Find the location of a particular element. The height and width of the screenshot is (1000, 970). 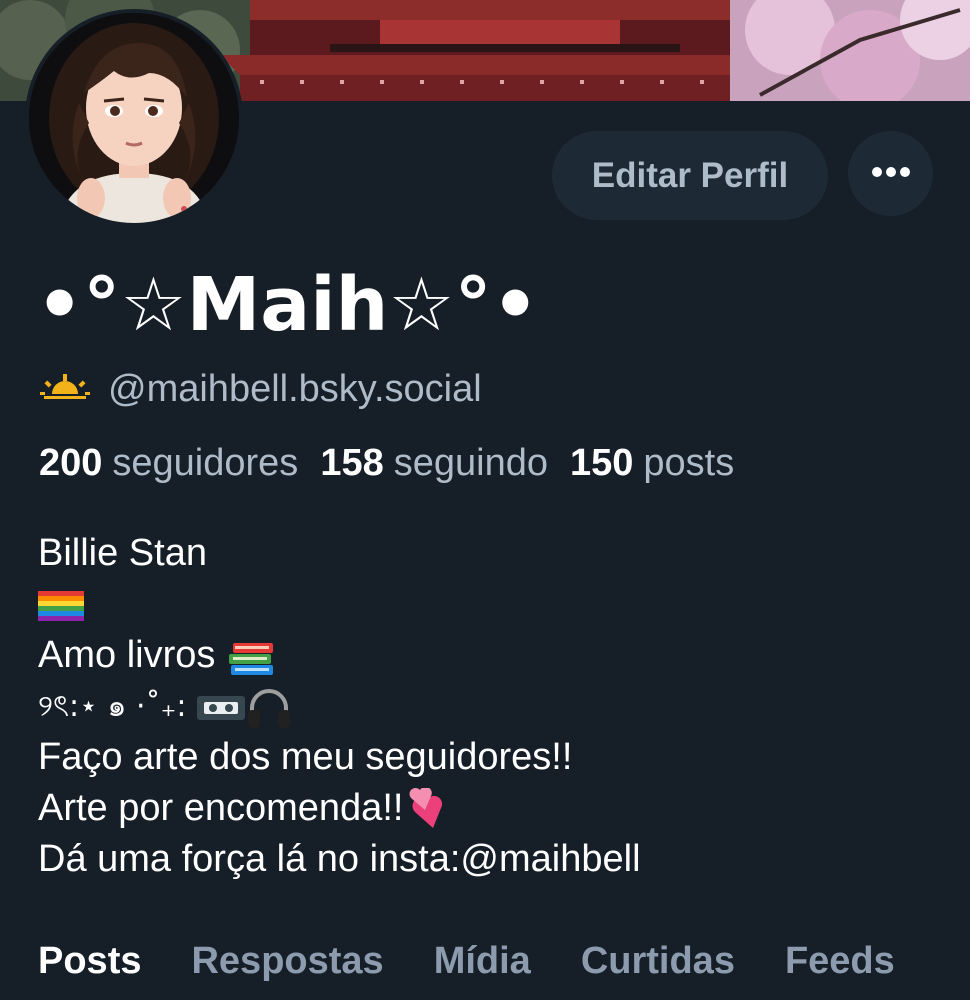

handle-row: @maihbell.bsky.social is located at coordinates (261, 389).